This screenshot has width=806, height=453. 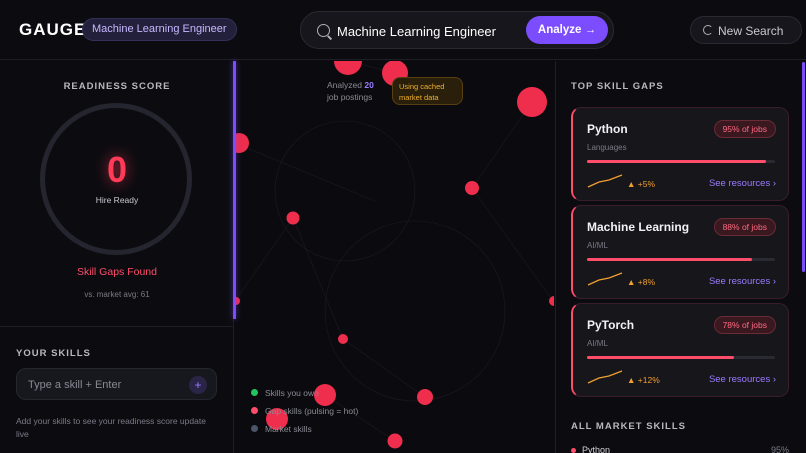 What do you see at coordinates (611, 325) in the screenshot?
I see `skill-name: PyTorch` at bounding box center [611, 325].